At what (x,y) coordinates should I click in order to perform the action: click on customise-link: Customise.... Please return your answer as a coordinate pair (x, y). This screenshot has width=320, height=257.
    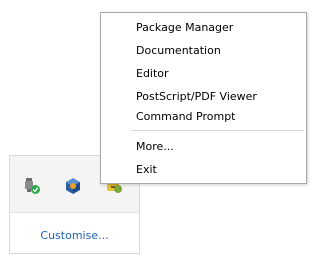
    Looking at the image, I should click on (74, 235).